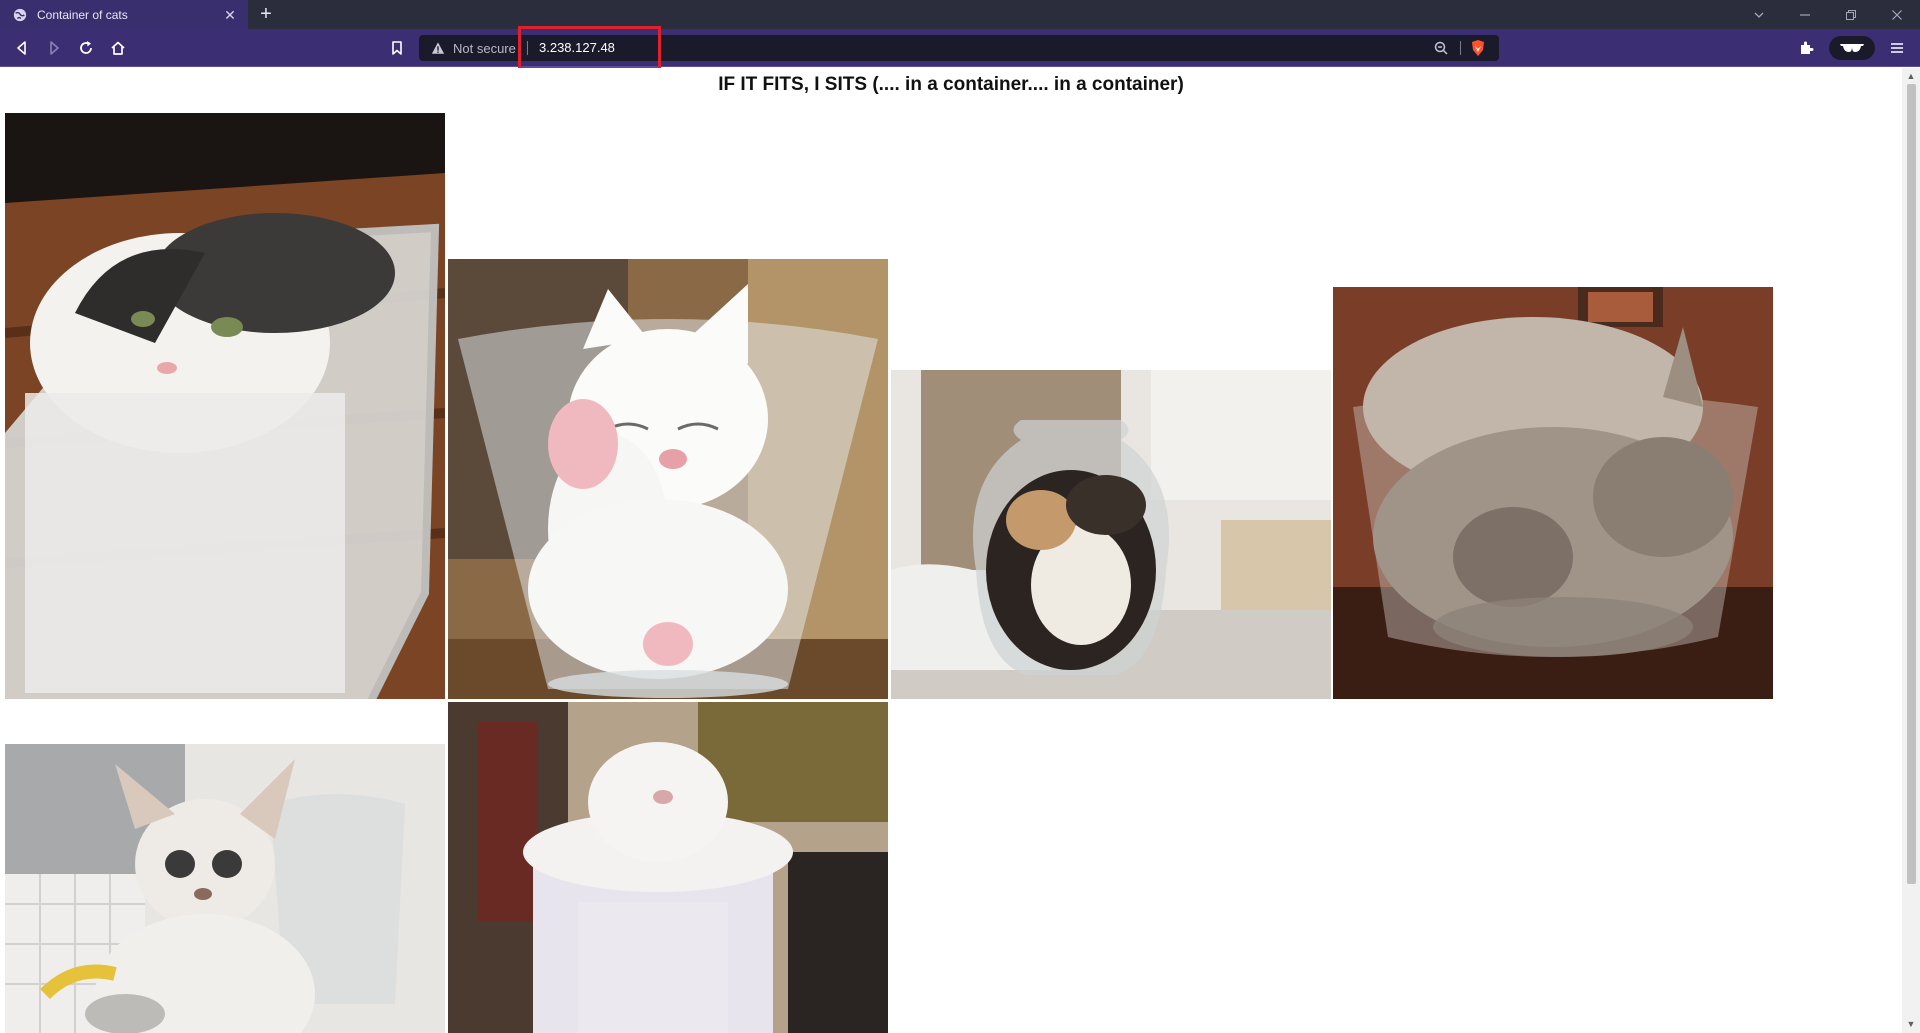 Image resolution: width=1920 pixels, height=1033 pixels. What do you see at coordinates (1806, 48) in the screenshot?
I see `extensions-icon` at bounding box center [1806, 48].